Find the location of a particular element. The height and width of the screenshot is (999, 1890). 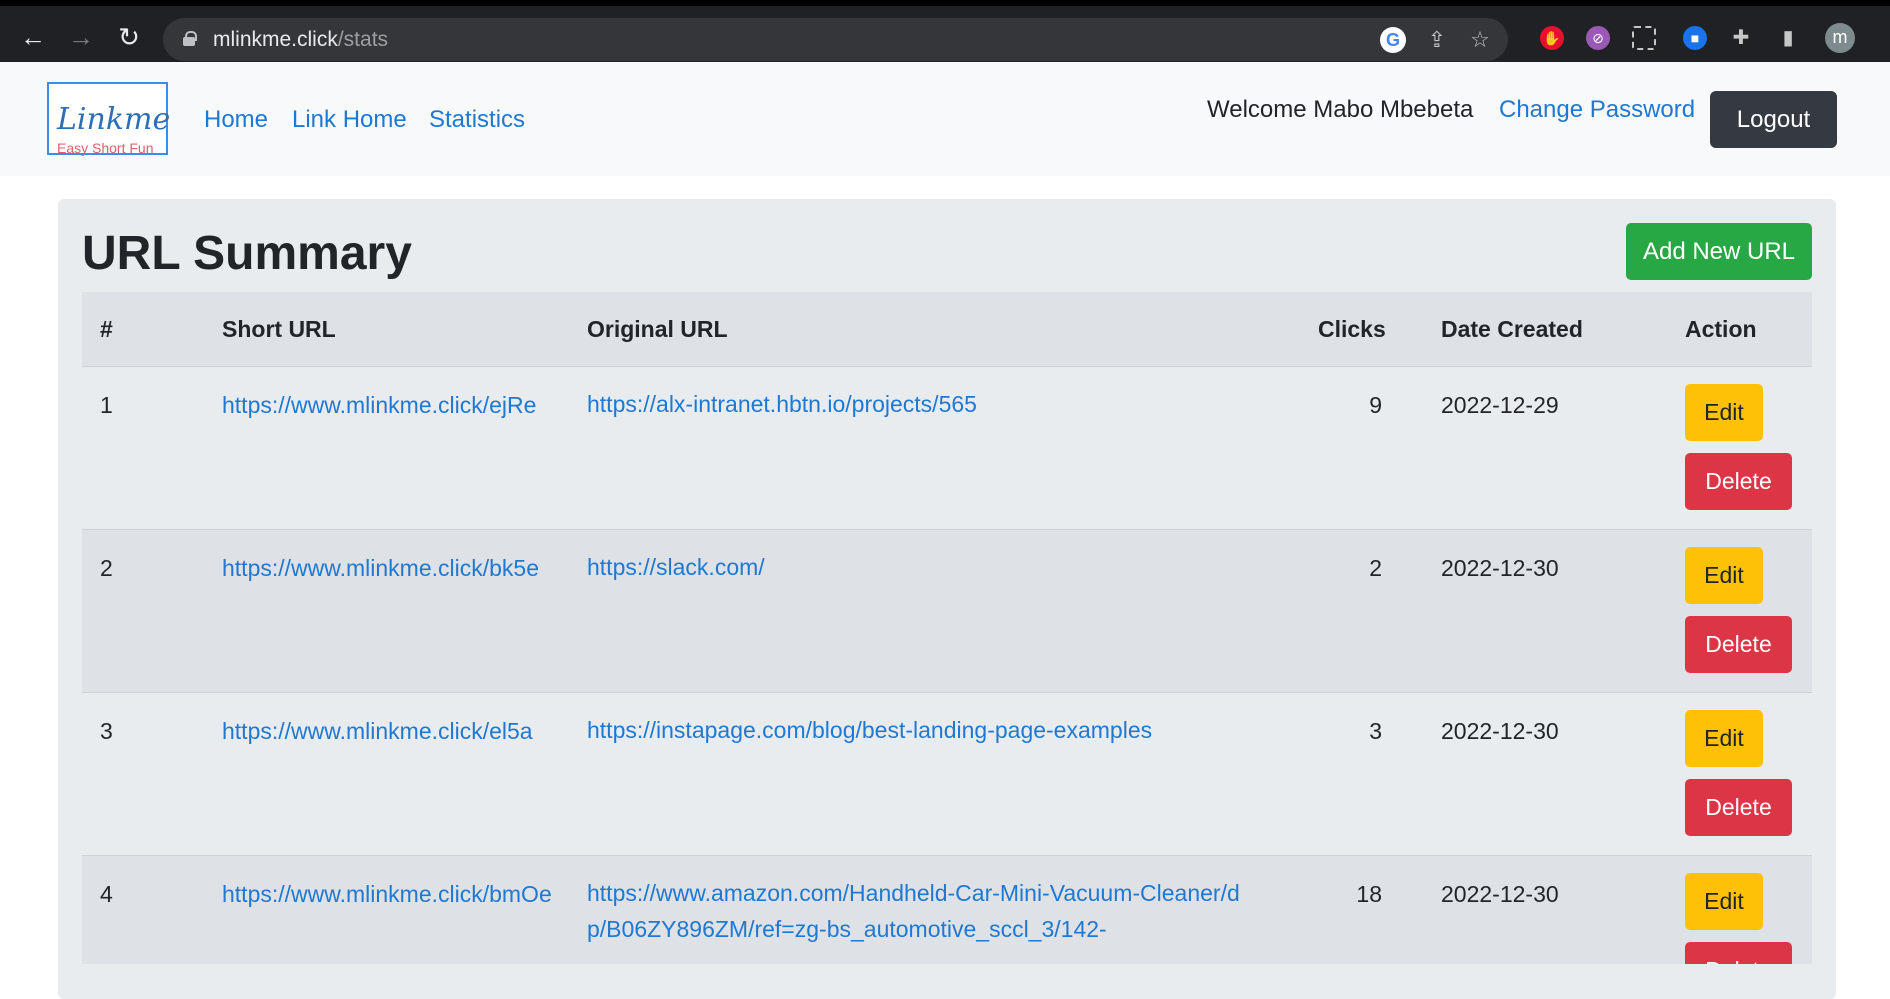

clicks-count: 3 is located at coordinates (1375, 731).